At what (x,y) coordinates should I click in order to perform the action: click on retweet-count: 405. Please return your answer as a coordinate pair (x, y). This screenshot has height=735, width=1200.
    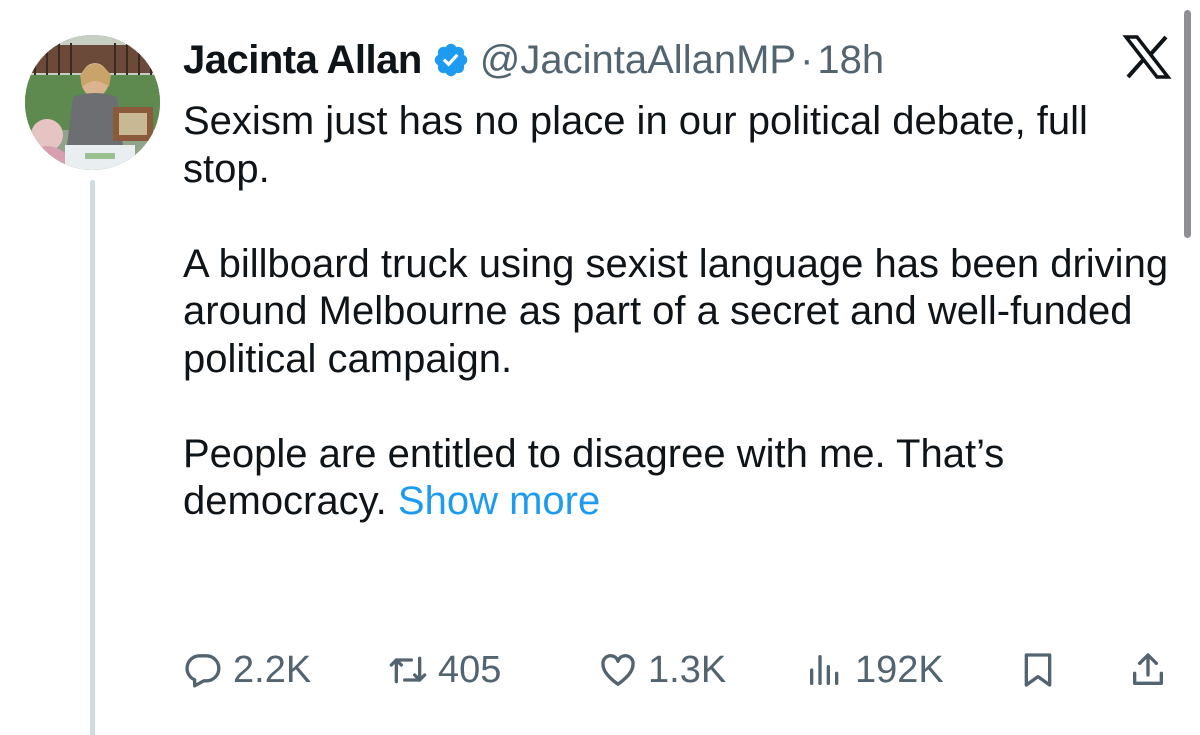
    Looking at the image, I should click on (470, 669).